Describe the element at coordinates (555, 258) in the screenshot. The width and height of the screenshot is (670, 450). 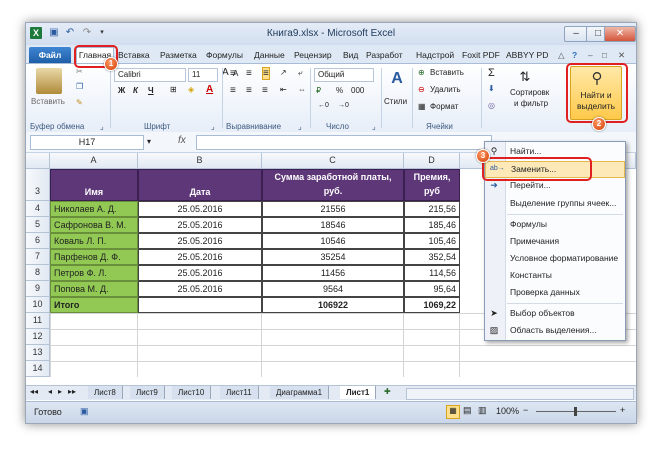
I see `menu-item-conditional-formatting: Условное форматирование` at that location.